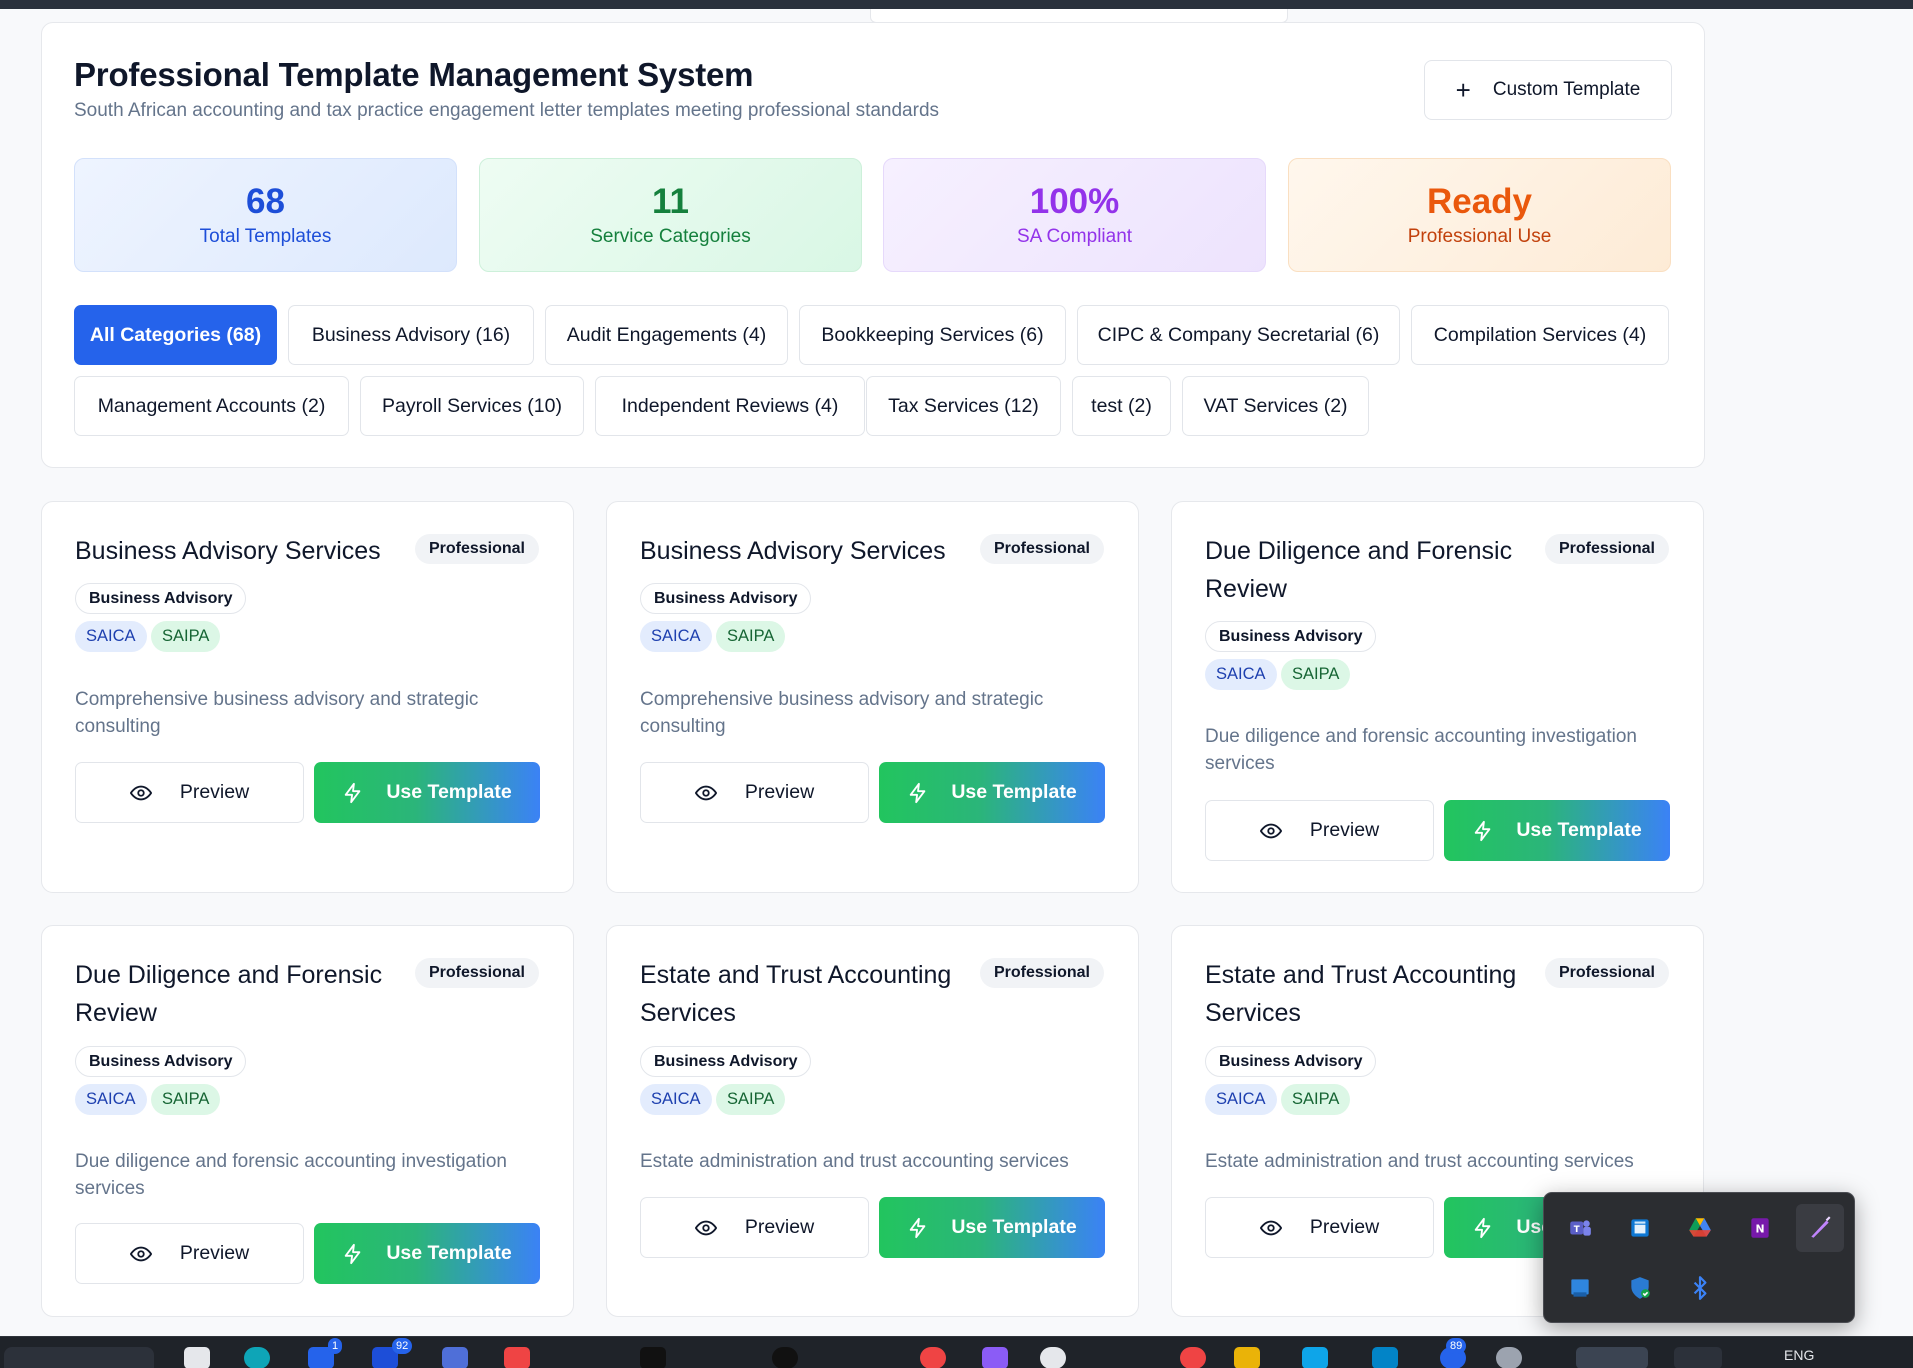  Describe the element at coordinates (211, 406) in the screenshot. I see `category-chip-management-accounts: Management Accounts (2)` at that location.